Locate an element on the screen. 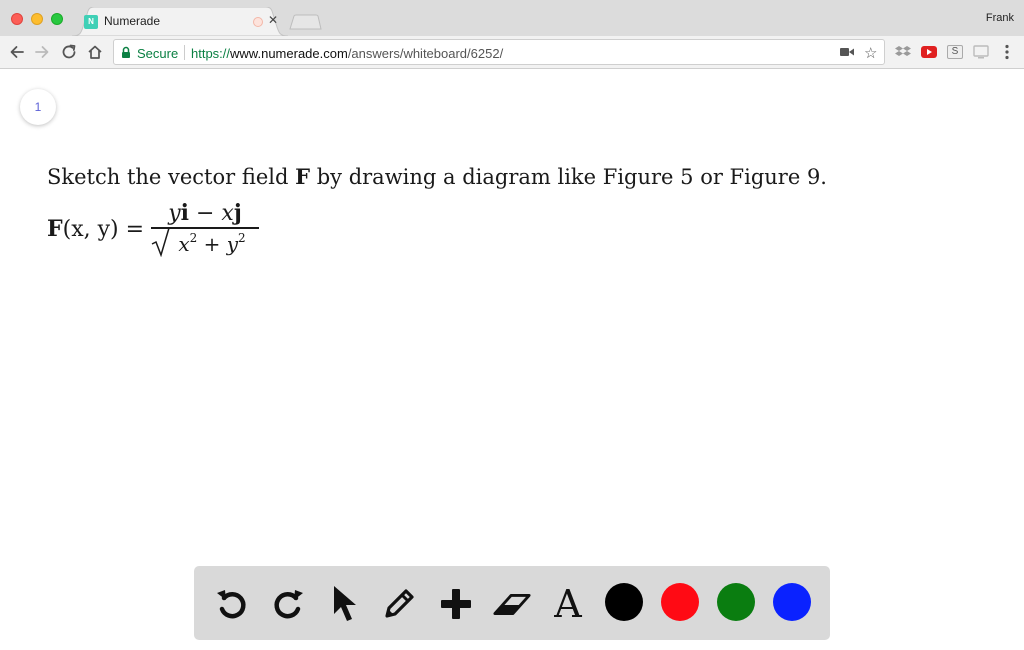  bookmark-star-icon: ☆ is located at coordinates (870, 53).